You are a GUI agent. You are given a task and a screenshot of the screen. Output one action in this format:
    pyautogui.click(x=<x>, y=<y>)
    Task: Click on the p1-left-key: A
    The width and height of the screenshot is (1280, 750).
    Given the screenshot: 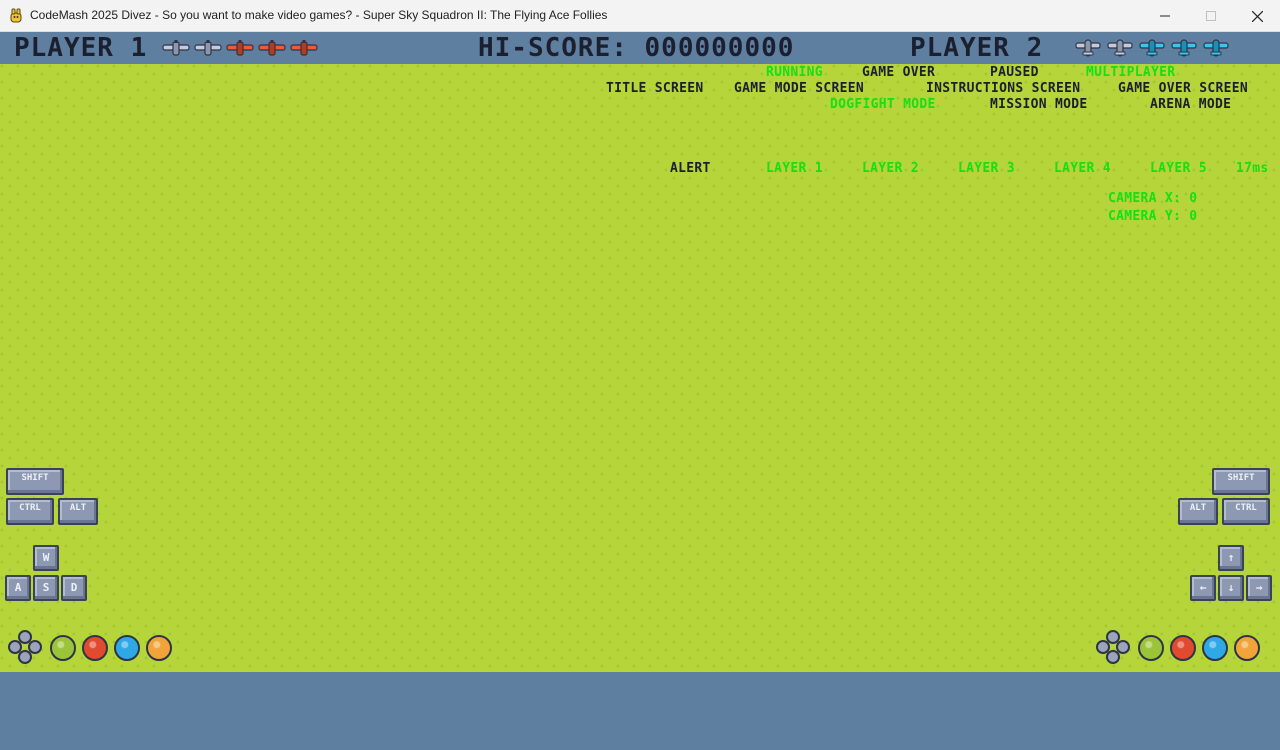 What is the action you would take?
    pyautogui.click(x=18, y=588)
    